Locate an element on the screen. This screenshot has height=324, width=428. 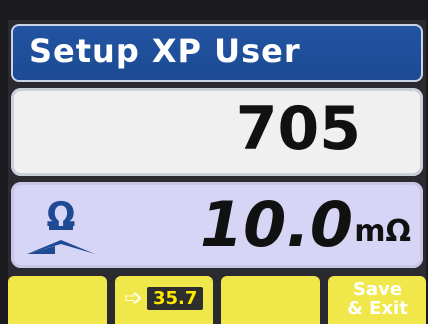
softkey-row: ➩ 35.7 Save & Exit is located at coordinates (217, 300).